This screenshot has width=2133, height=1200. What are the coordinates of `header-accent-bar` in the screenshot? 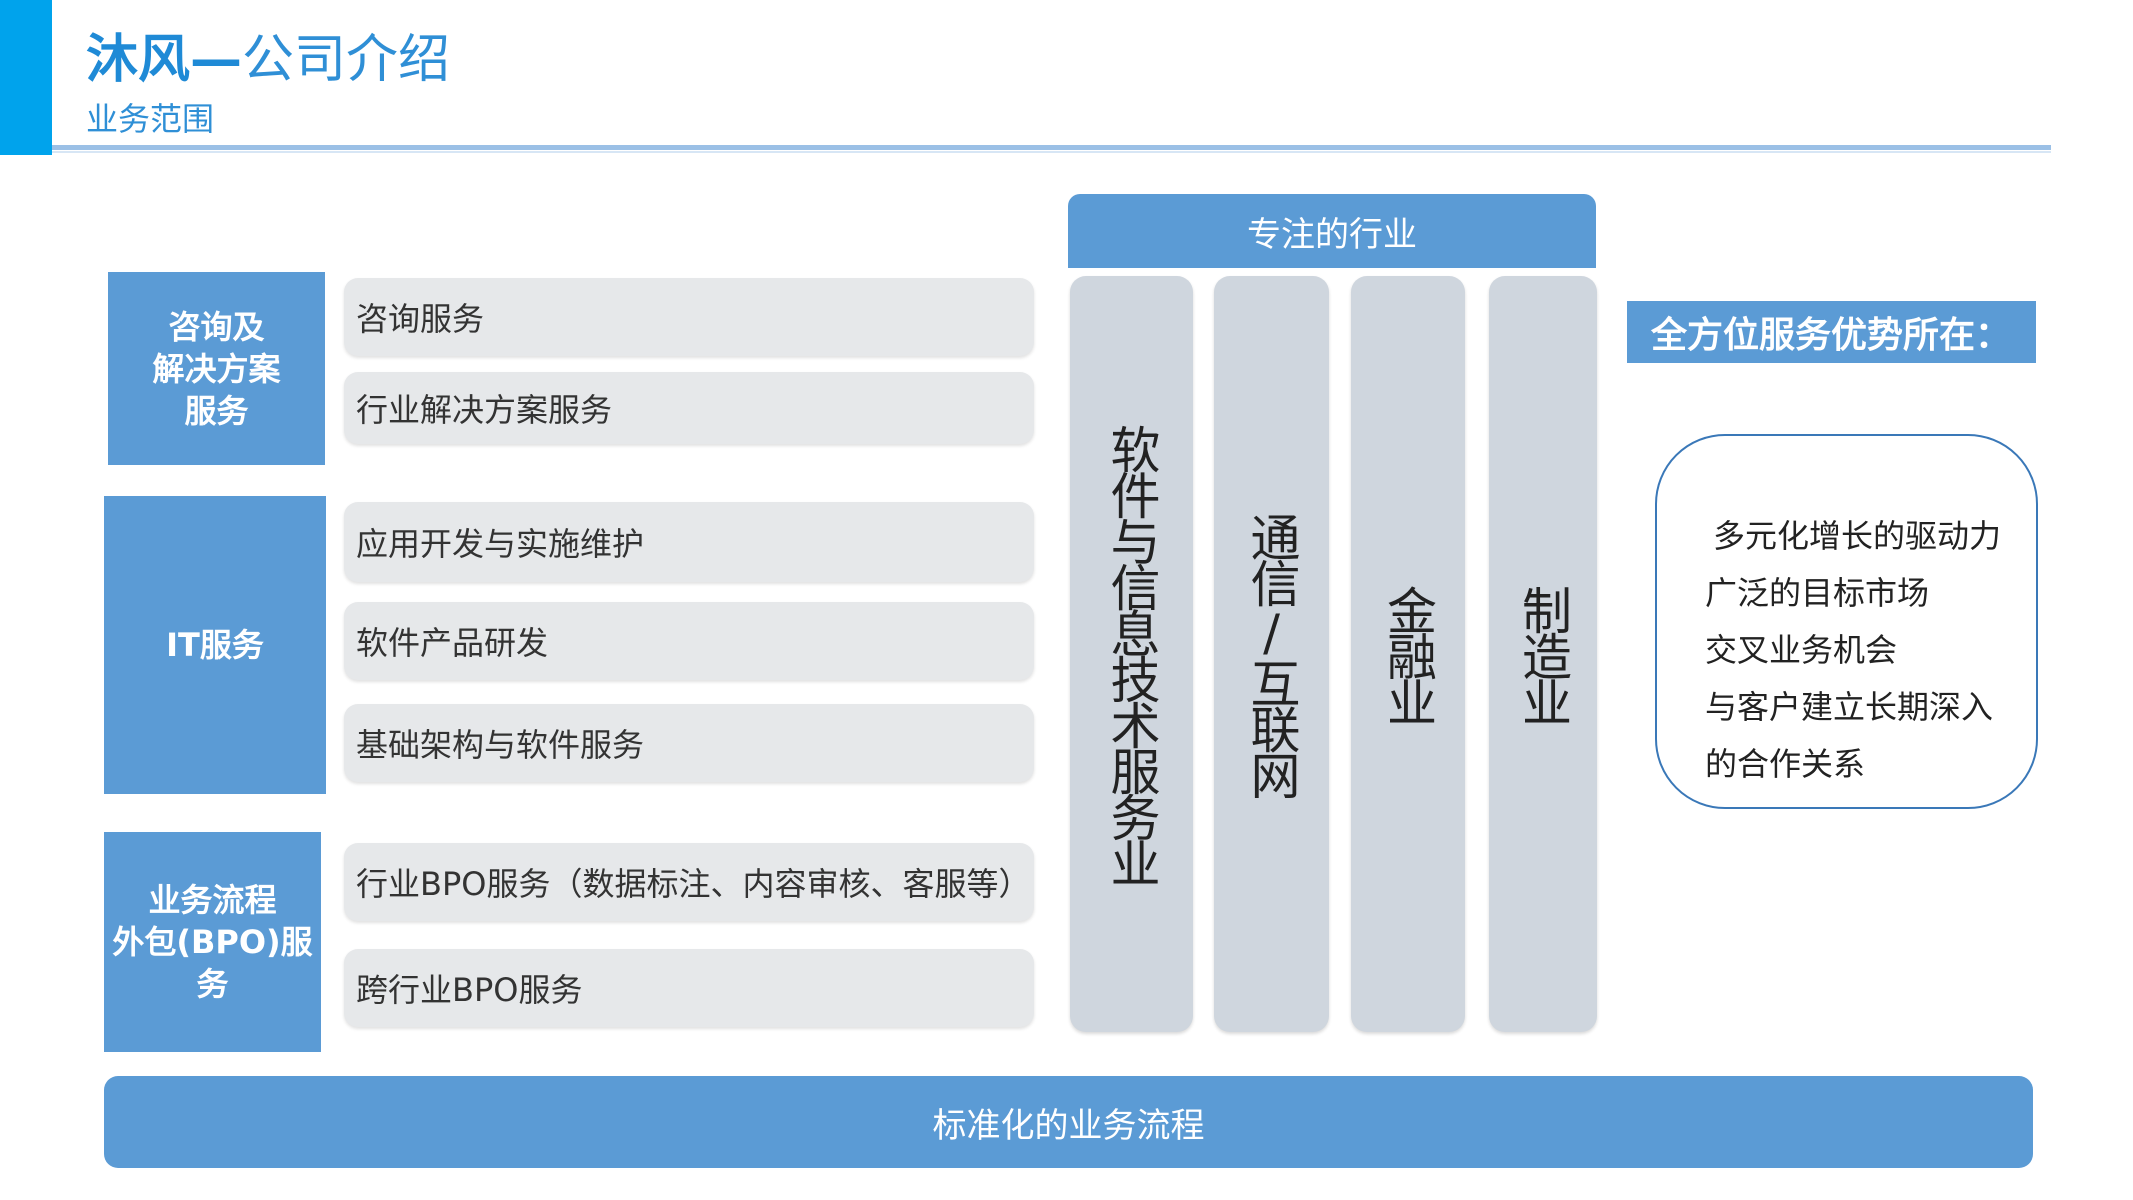 It's located at (26, 77).